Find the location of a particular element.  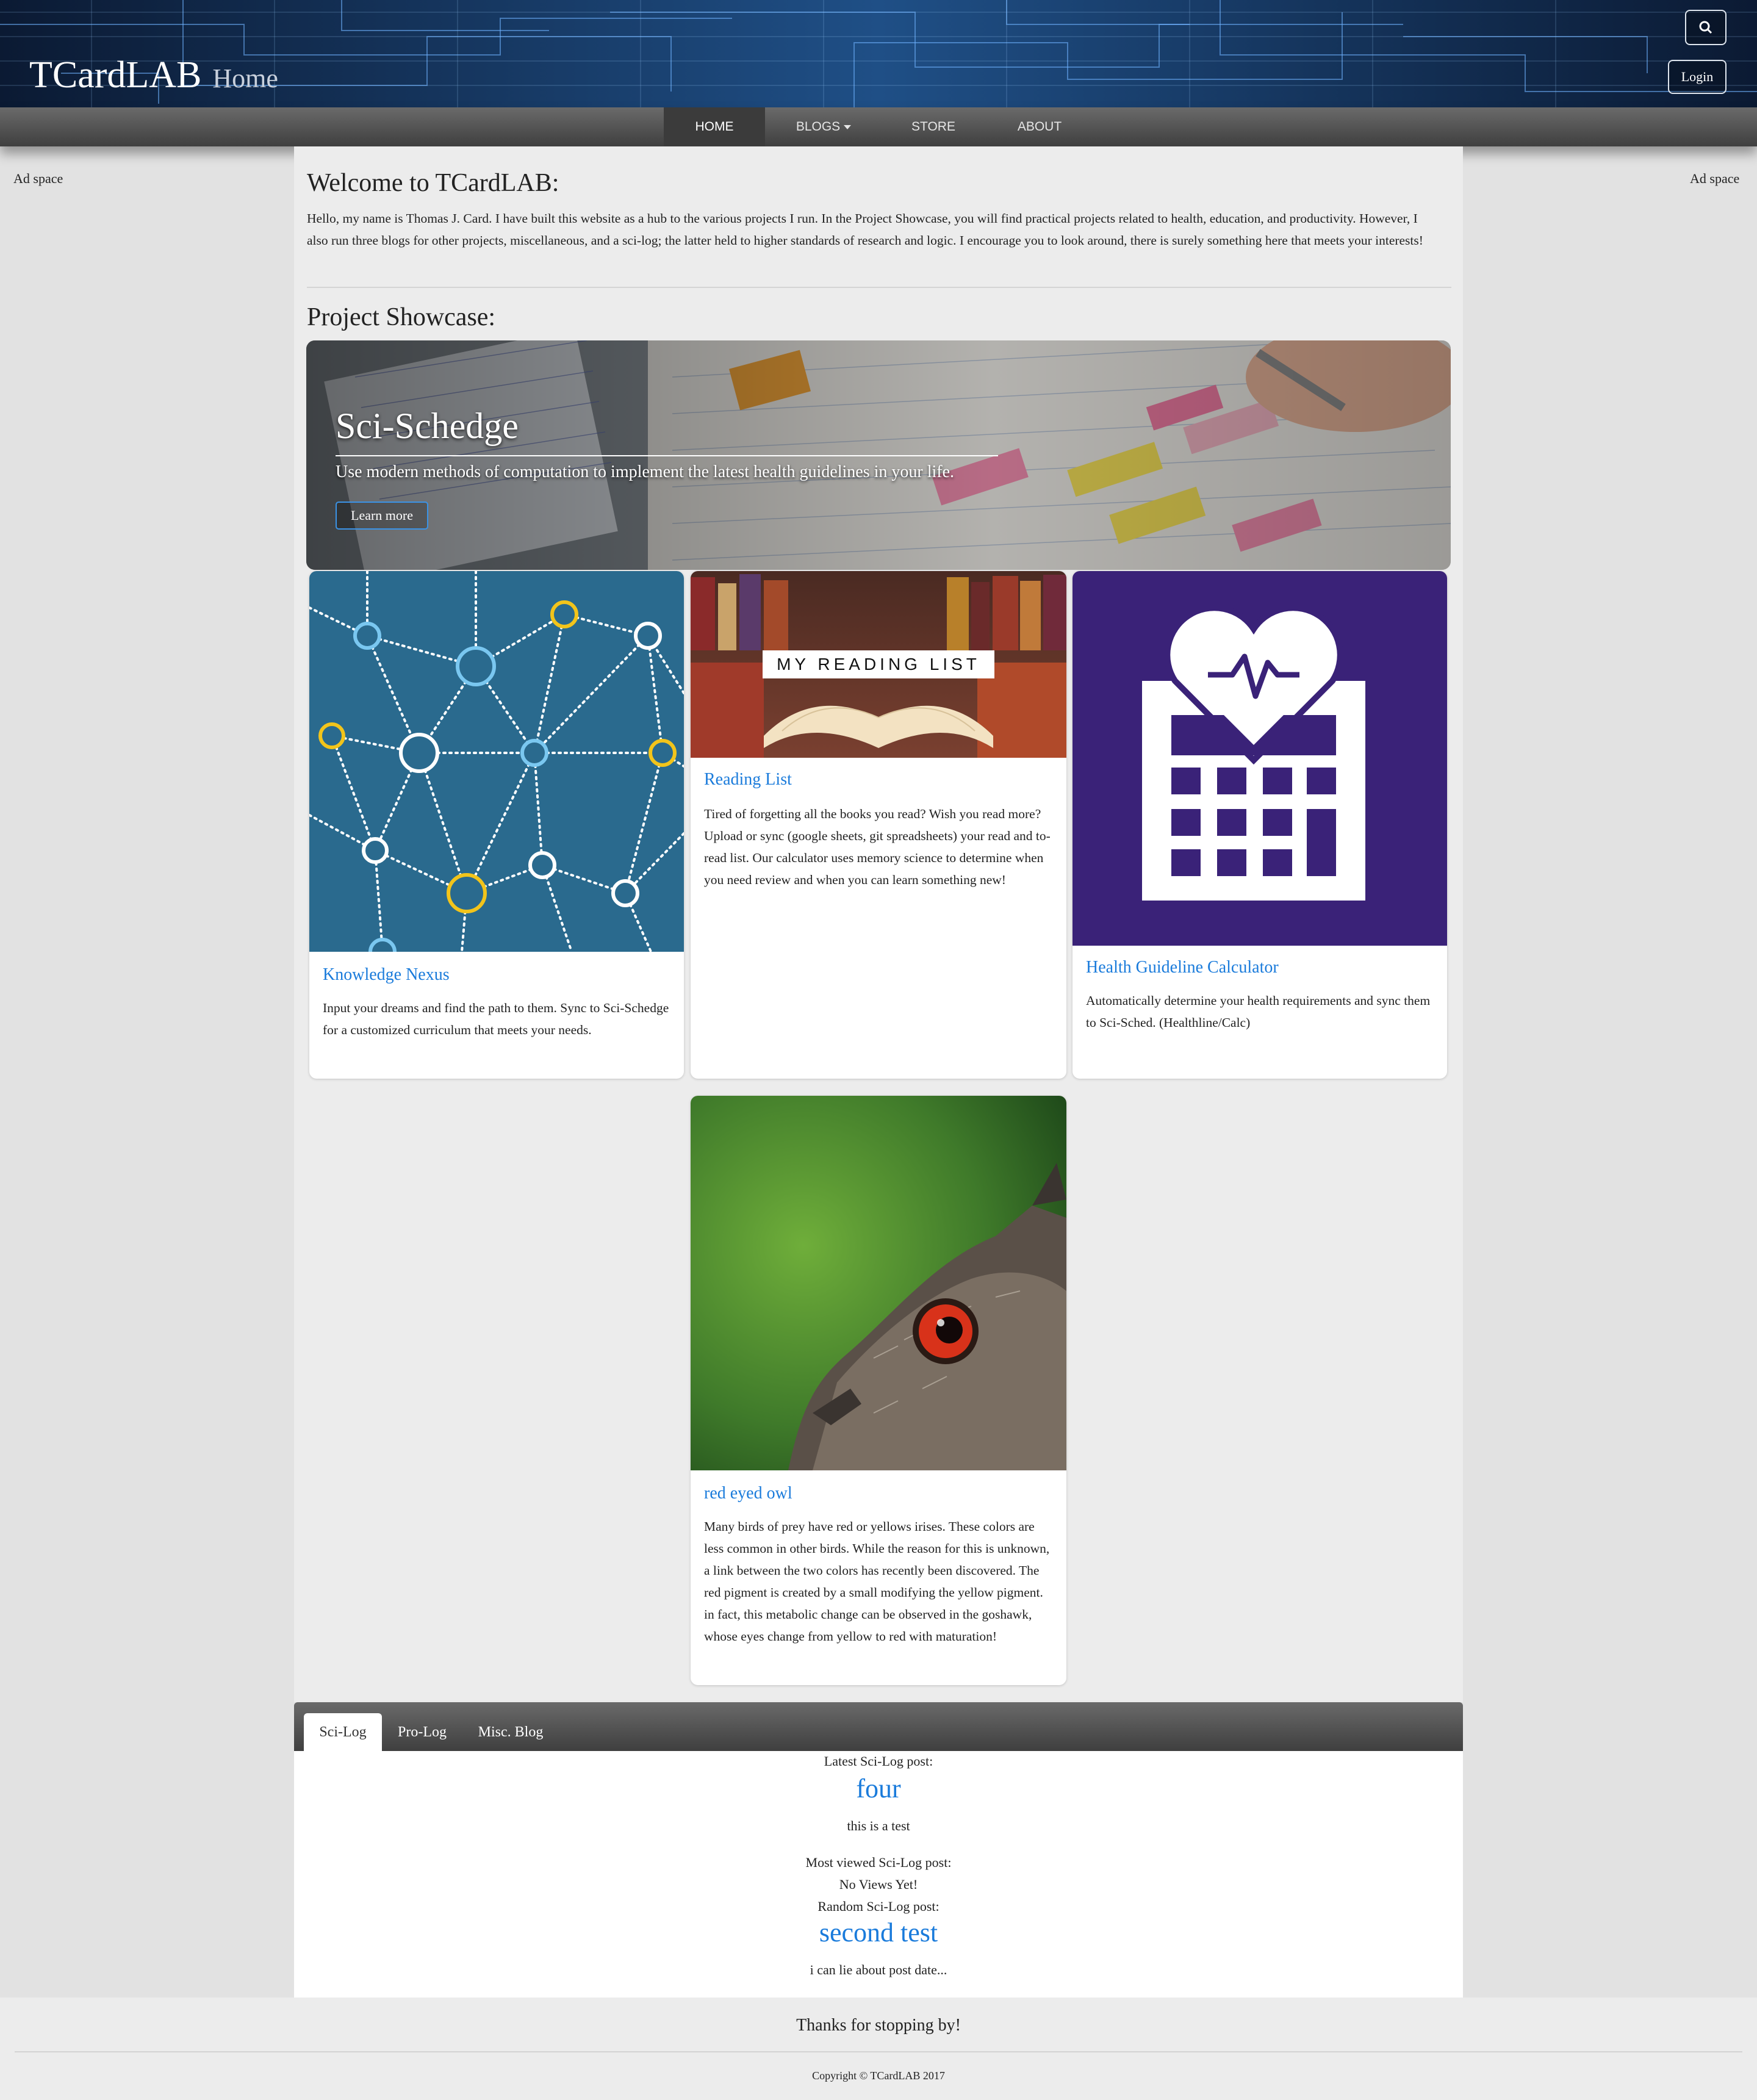

nav-about: ABOUT is located at coordinates (1039, 127).